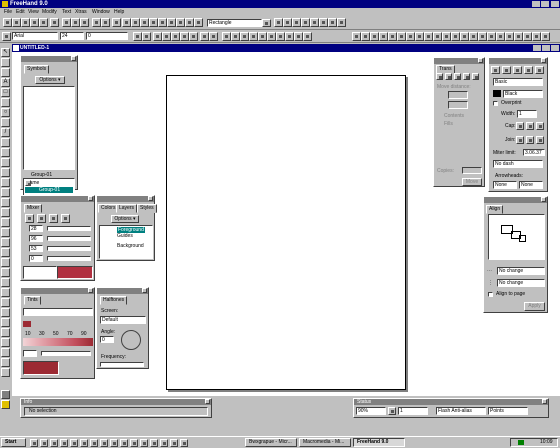 This screenshot has height=448, width=560. I want to click on xtra-6-icon, so click(323, 22).